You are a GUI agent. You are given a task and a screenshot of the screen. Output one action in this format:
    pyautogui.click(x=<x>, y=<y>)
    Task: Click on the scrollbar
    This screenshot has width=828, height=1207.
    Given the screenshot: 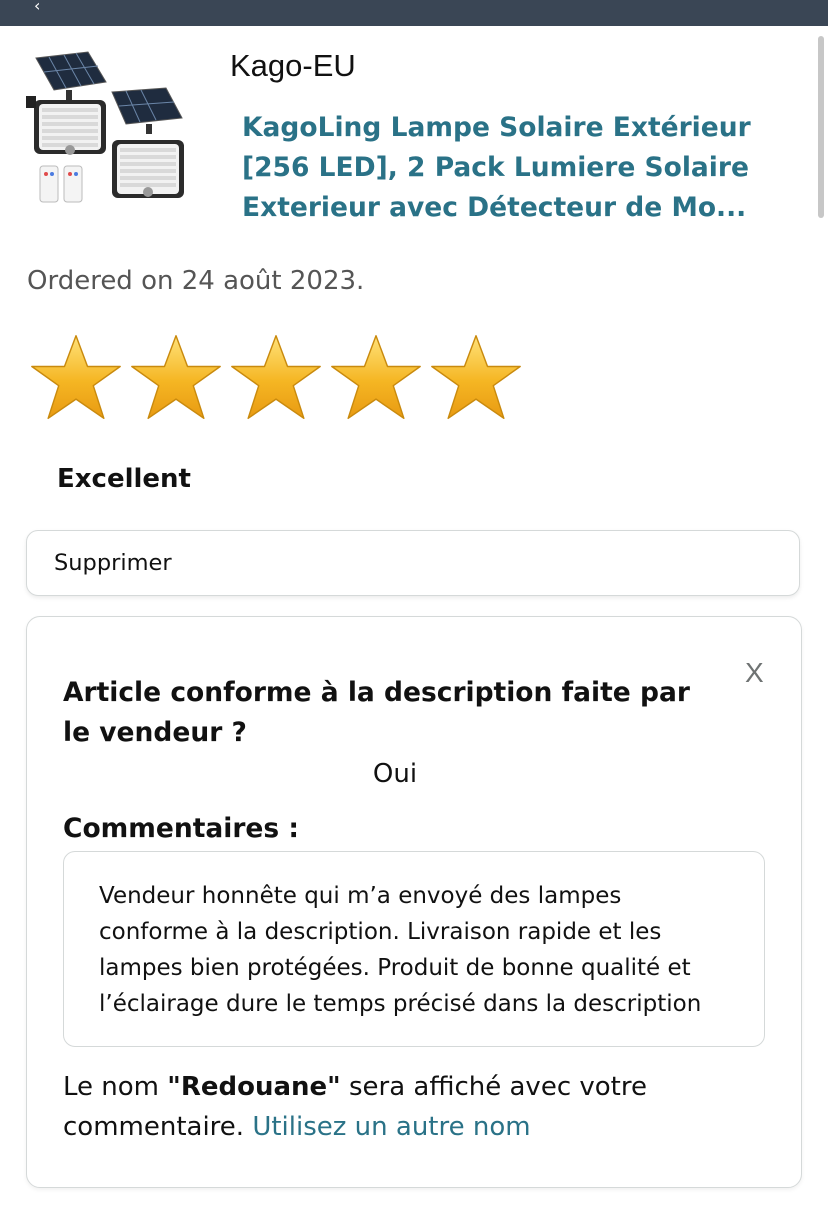 What is the action you would take?
    pyautogui.click(x=821, y=127)
    